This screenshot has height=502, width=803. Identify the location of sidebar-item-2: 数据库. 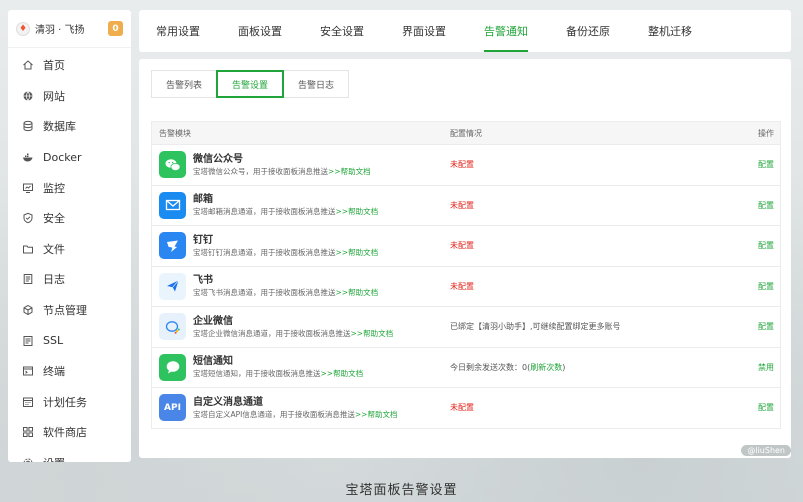
(69, 126).